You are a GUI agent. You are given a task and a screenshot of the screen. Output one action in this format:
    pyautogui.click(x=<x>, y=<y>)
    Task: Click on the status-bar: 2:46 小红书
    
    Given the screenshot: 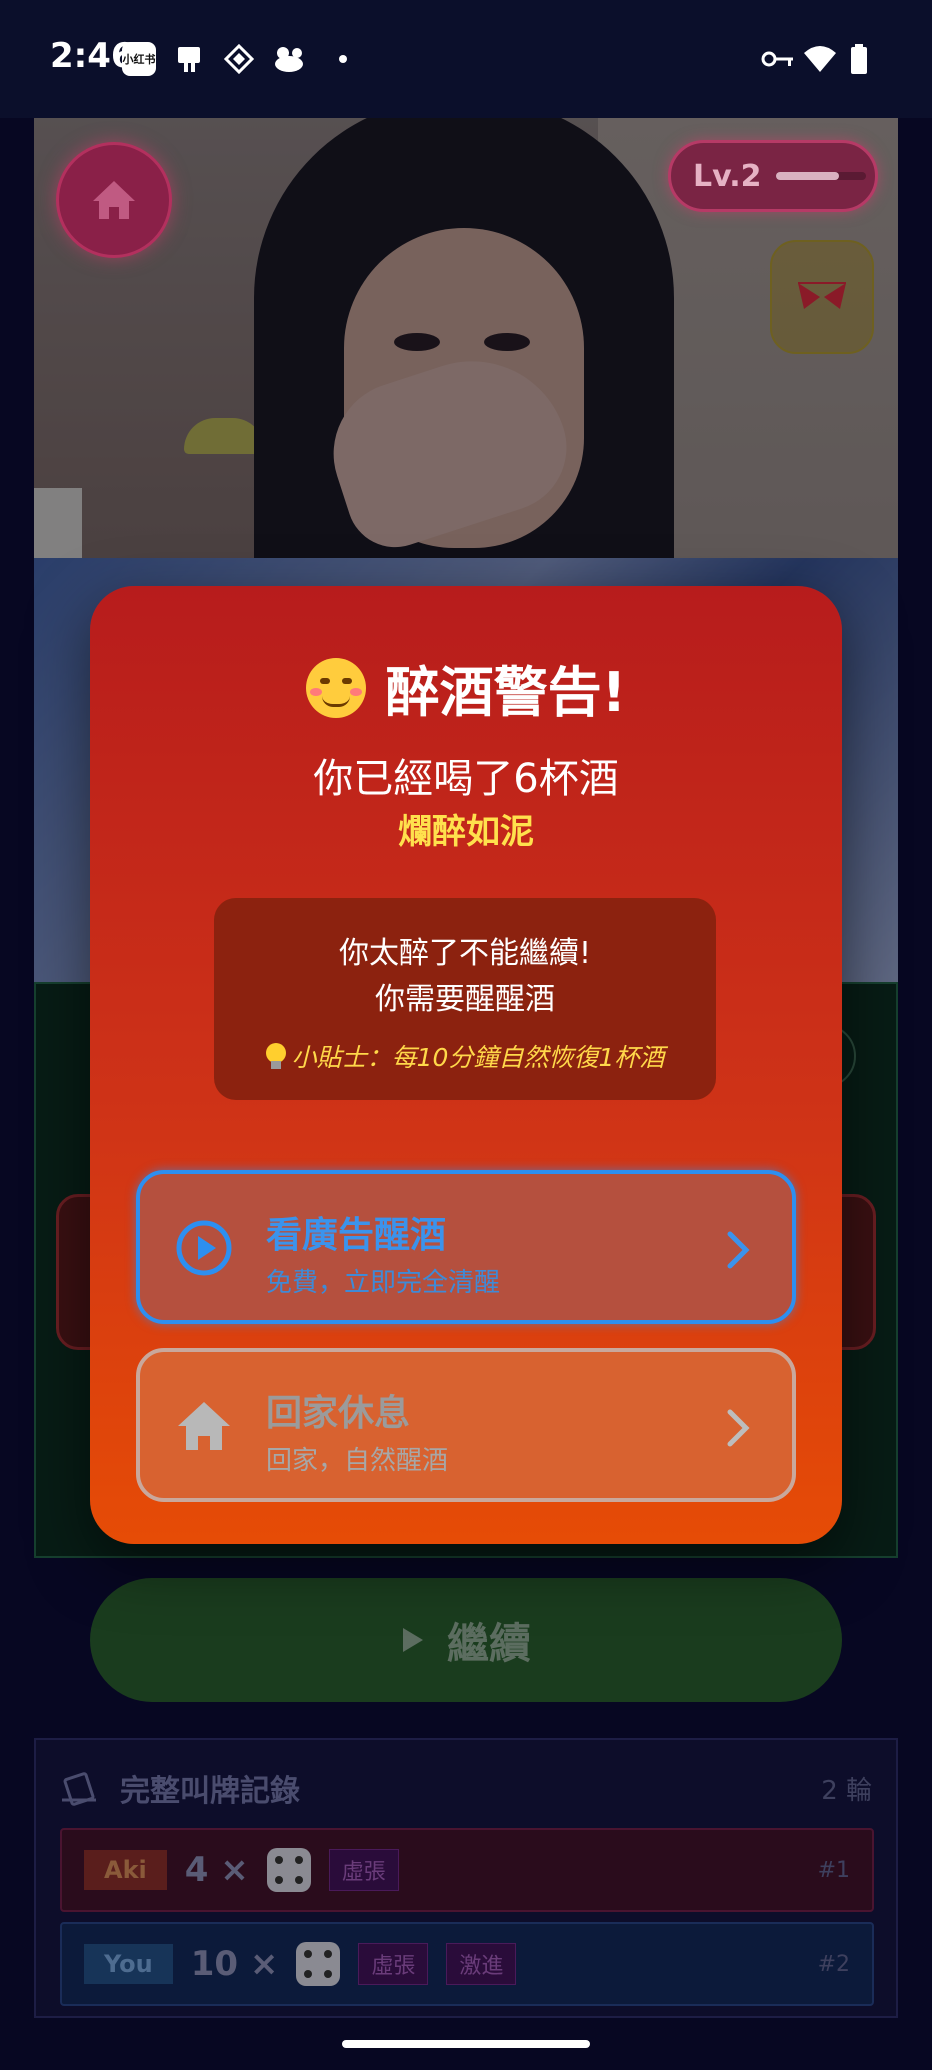 What is the action you would take?
    pyautogui.click(x=466, y=59)
    